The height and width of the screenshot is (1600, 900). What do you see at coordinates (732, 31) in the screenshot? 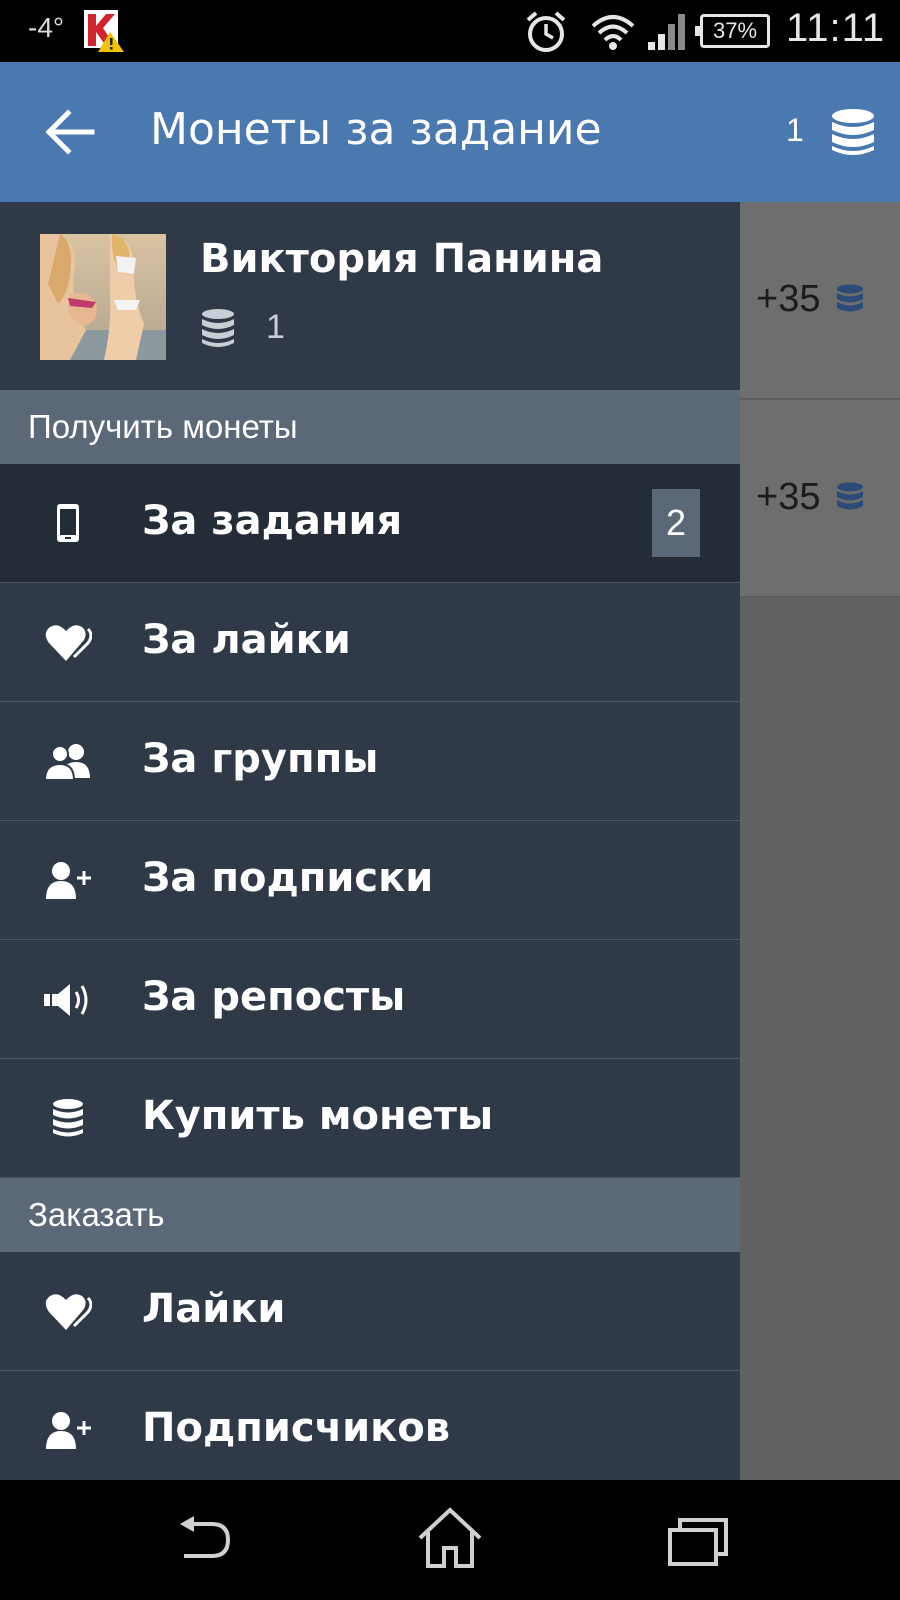
I see `battery-indicator: 37%` at bounding box center [732, 31].